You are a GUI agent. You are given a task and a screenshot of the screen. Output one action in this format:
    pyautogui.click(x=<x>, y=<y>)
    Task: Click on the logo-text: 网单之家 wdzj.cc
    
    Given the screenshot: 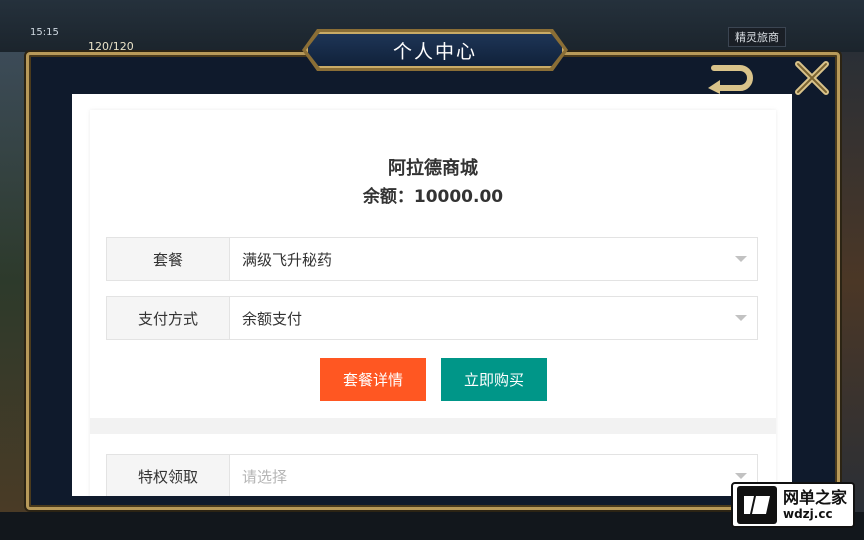 What is the action you would take?
    pyautogui.click(x=815, y=505)
    